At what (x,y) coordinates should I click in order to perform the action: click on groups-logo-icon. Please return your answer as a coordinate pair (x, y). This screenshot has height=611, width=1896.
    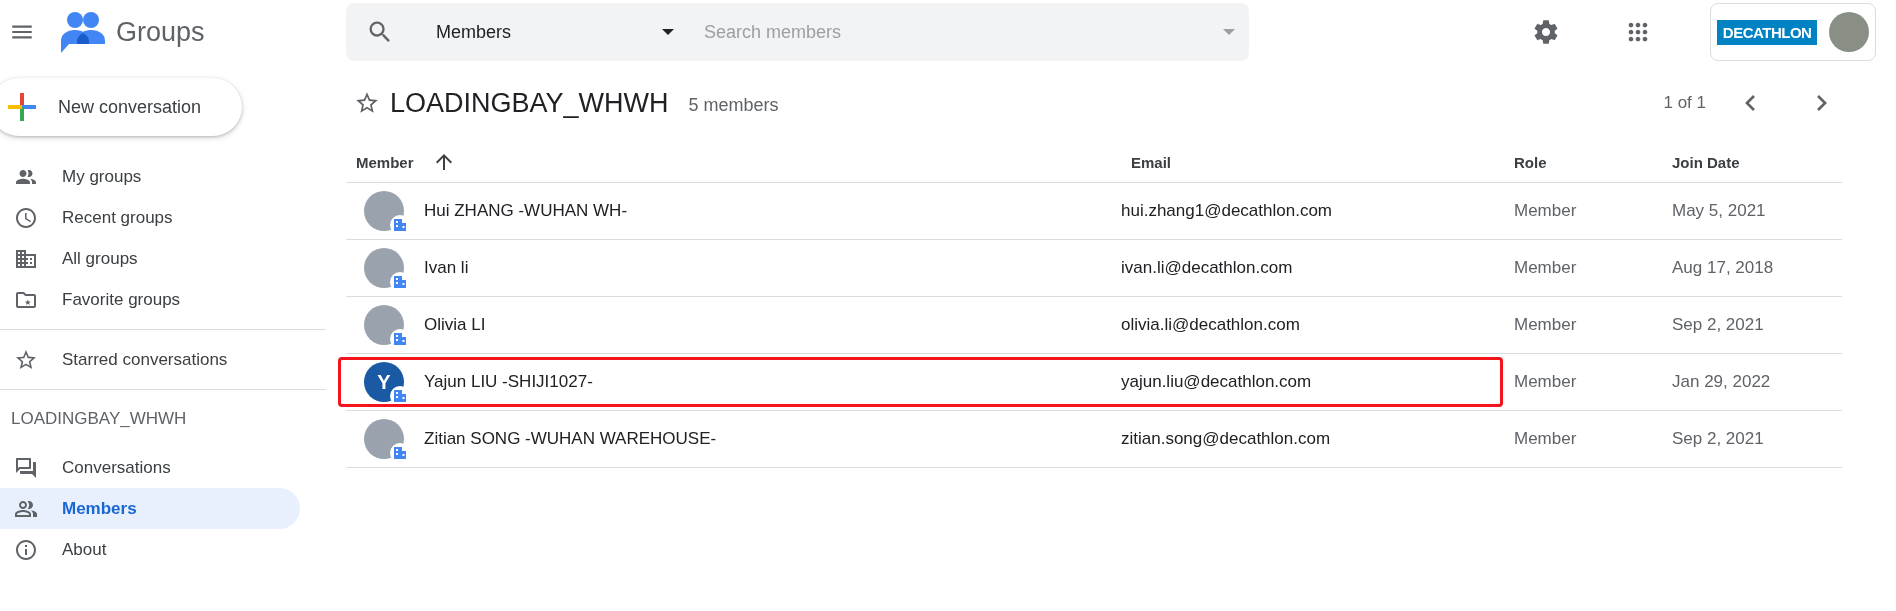
    Looking at the image, I should click on (83, 32).